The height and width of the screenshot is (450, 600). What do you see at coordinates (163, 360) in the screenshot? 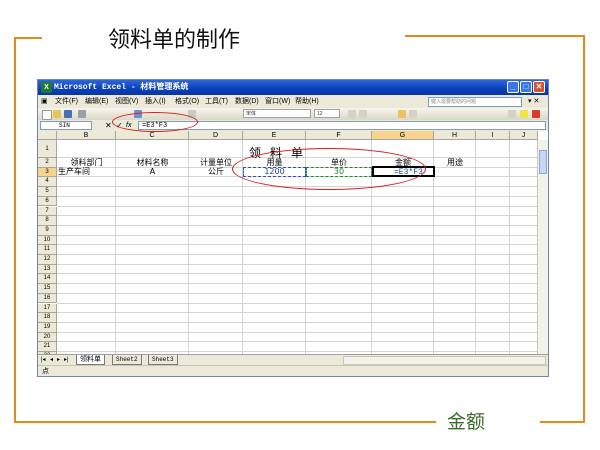
I see `tab-sheet3: Sheet3` at bounding box center [163, 360].